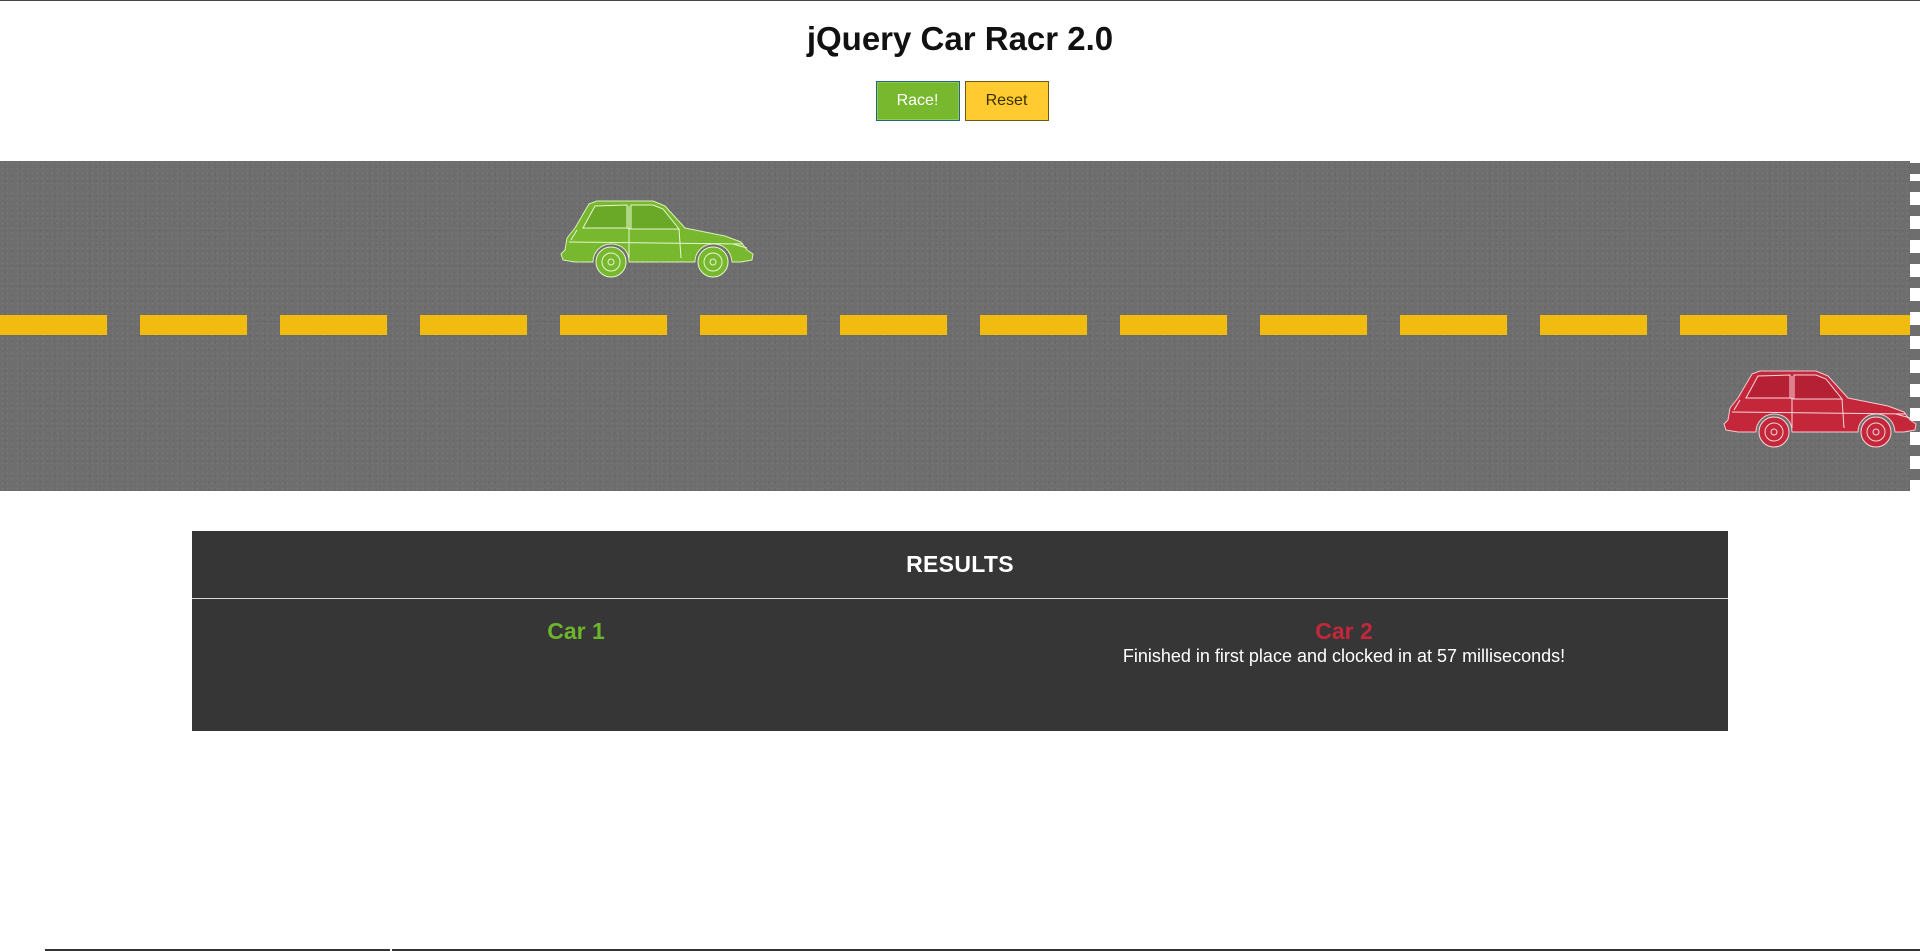 The height and width of the screenshot is (951, 1920). I want to click on car-2-name: Car 2, so click(1344, 631).